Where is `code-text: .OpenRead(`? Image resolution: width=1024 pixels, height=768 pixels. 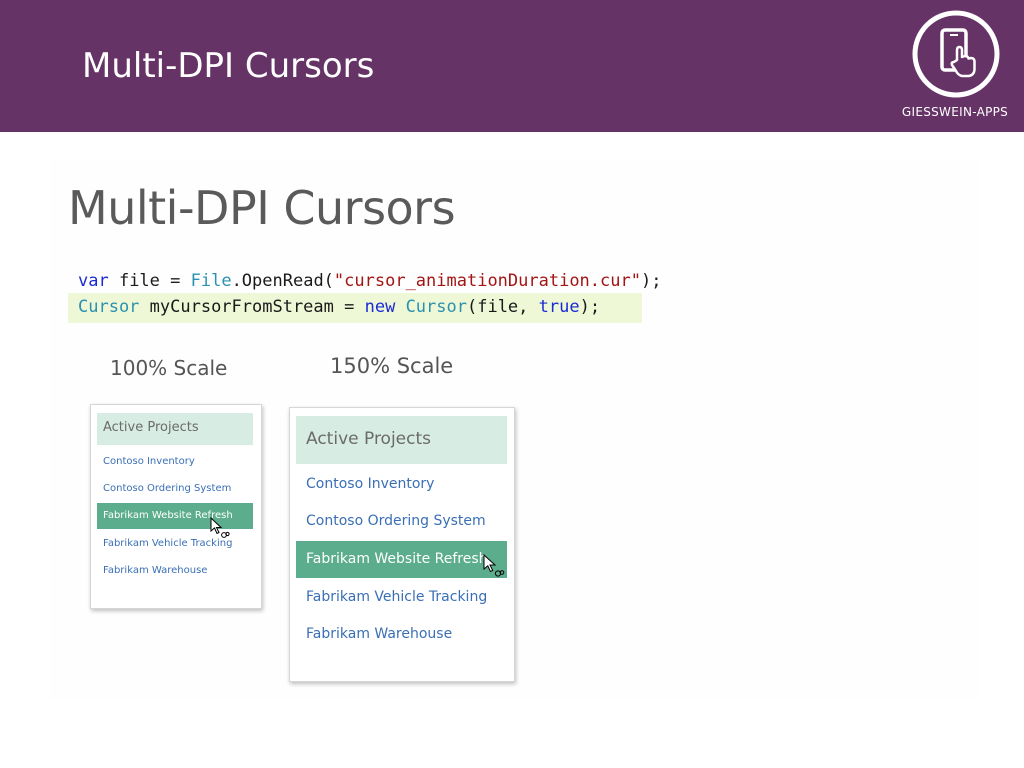
code-text: .OpenRead( is located at coordinates (282, 281).